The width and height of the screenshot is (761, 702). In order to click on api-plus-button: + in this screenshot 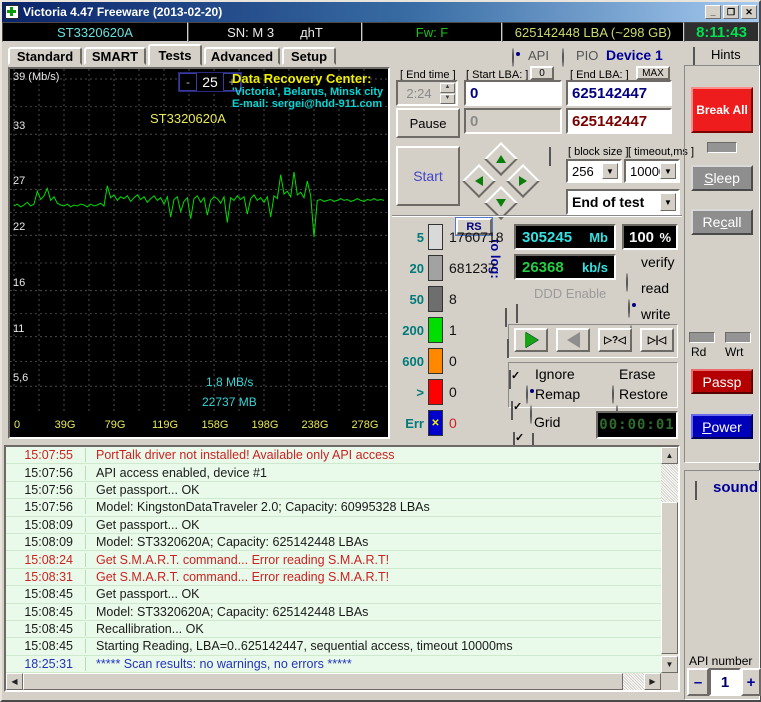, I will do `click(751, 682)`.